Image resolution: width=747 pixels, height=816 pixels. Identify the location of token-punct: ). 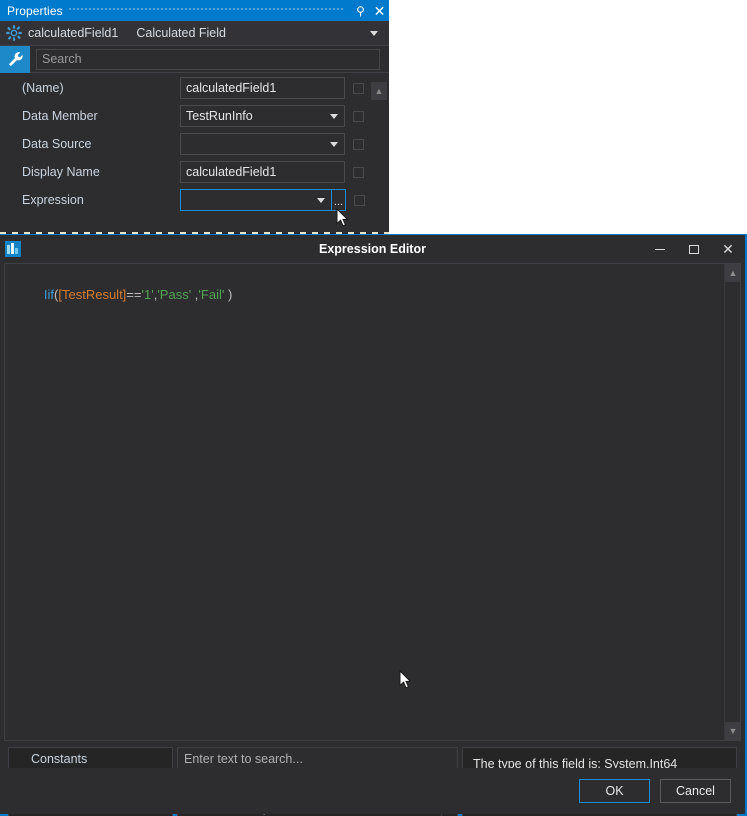
(228, 294).